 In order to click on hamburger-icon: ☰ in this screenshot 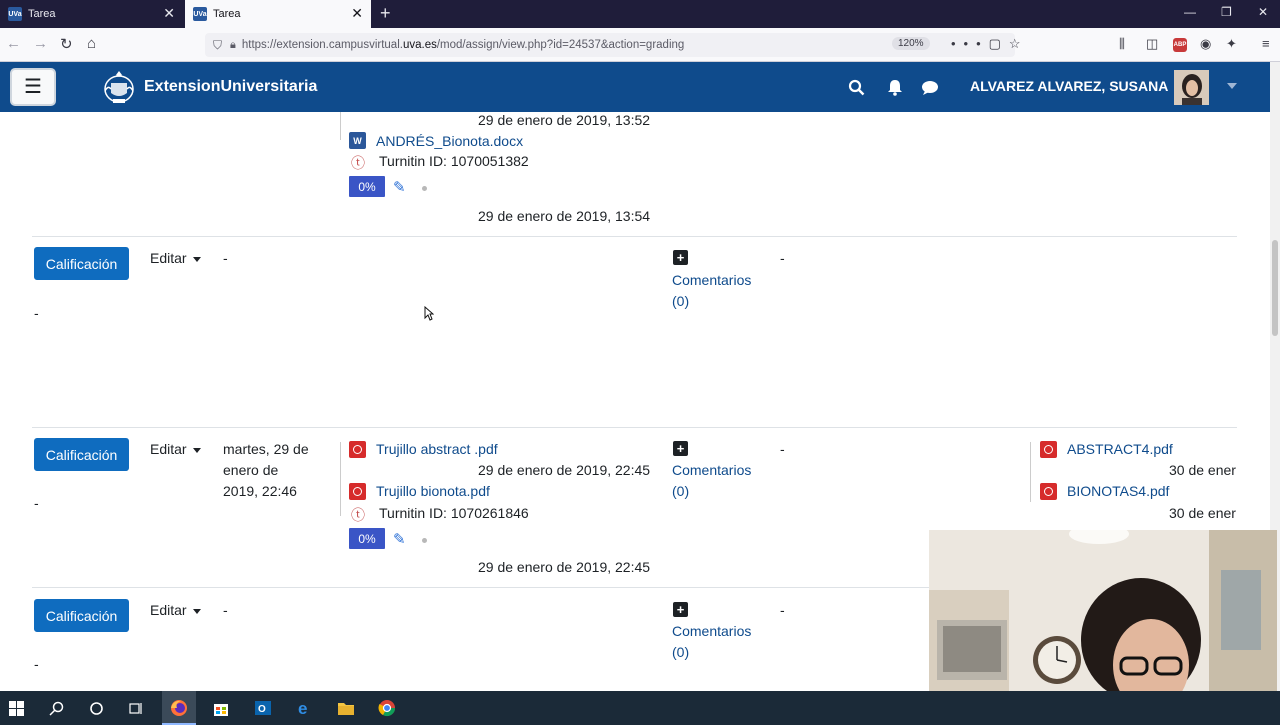, I will do `click(33, 87)`.